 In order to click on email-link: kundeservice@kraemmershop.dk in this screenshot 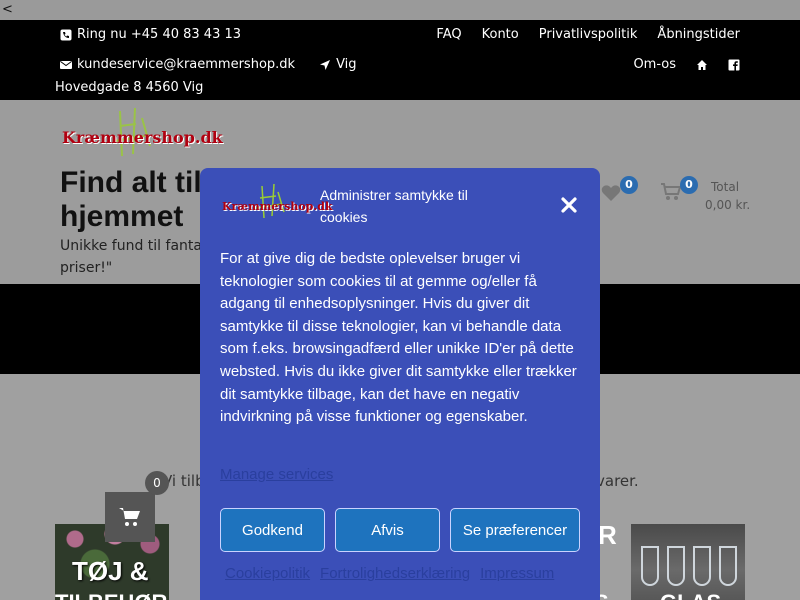, I will do `click(177, 64)`.